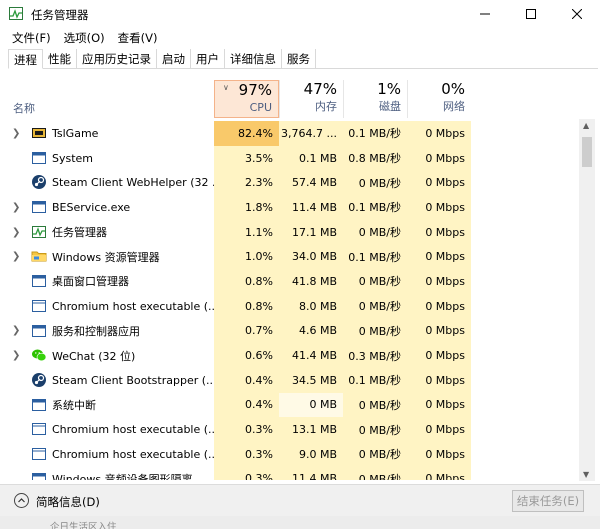 The image size is (600, 529). I want to click on table-row: 系统中断 0.4% 0 MB 0 MB/秒 0 Mbps, so click(289, 405).